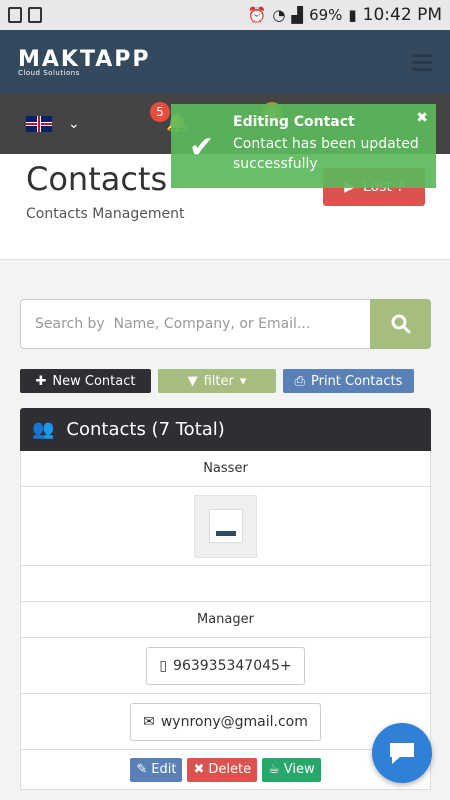 This screenshot has width=450, height=800. Describe the element at coordinates (84, 62) in the screenshot. I see `app-logo: MAKTAPP Cloud Solutions` at that location.